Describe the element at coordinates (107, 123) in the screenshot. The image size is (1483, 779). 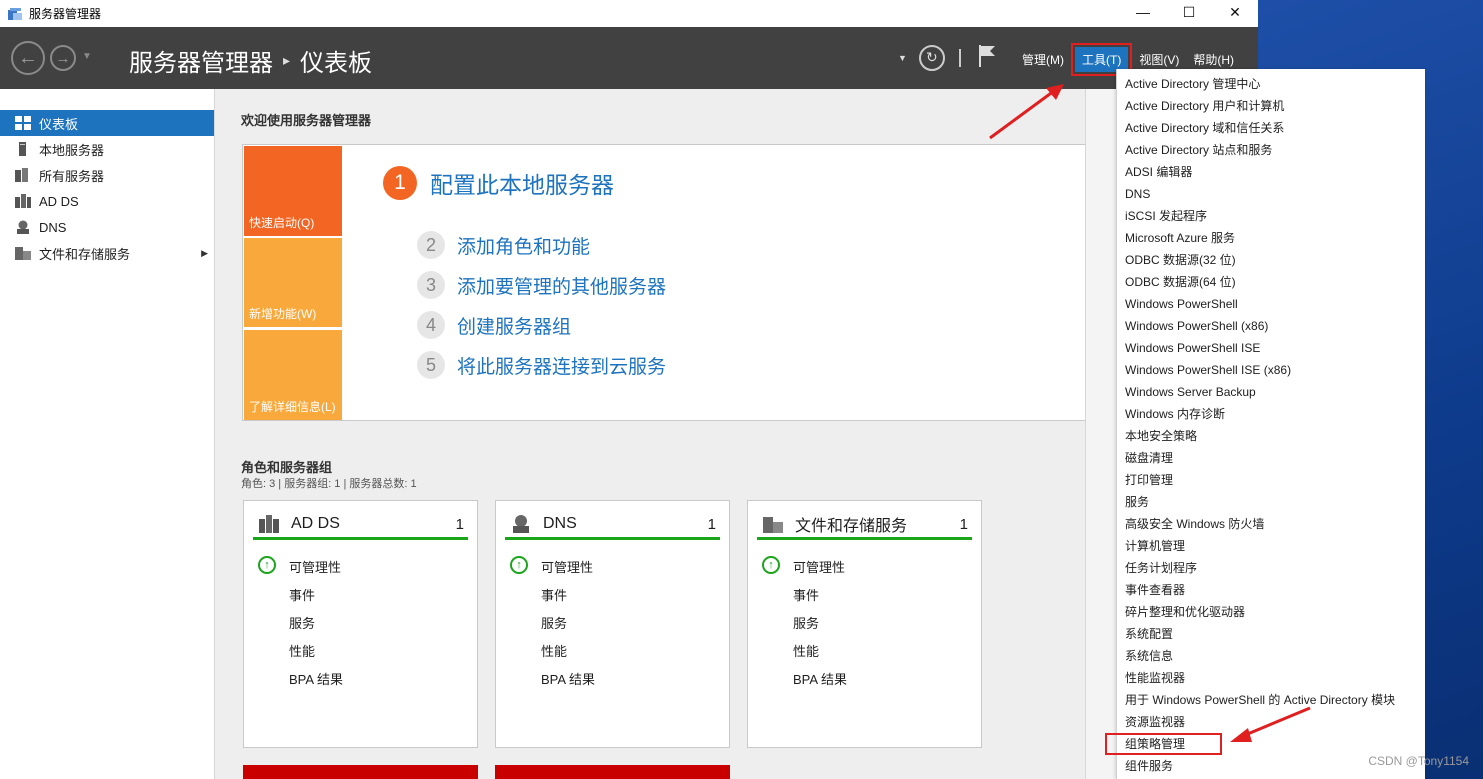
I see `sidebar-item-dashboard: 仪表板` at that location.